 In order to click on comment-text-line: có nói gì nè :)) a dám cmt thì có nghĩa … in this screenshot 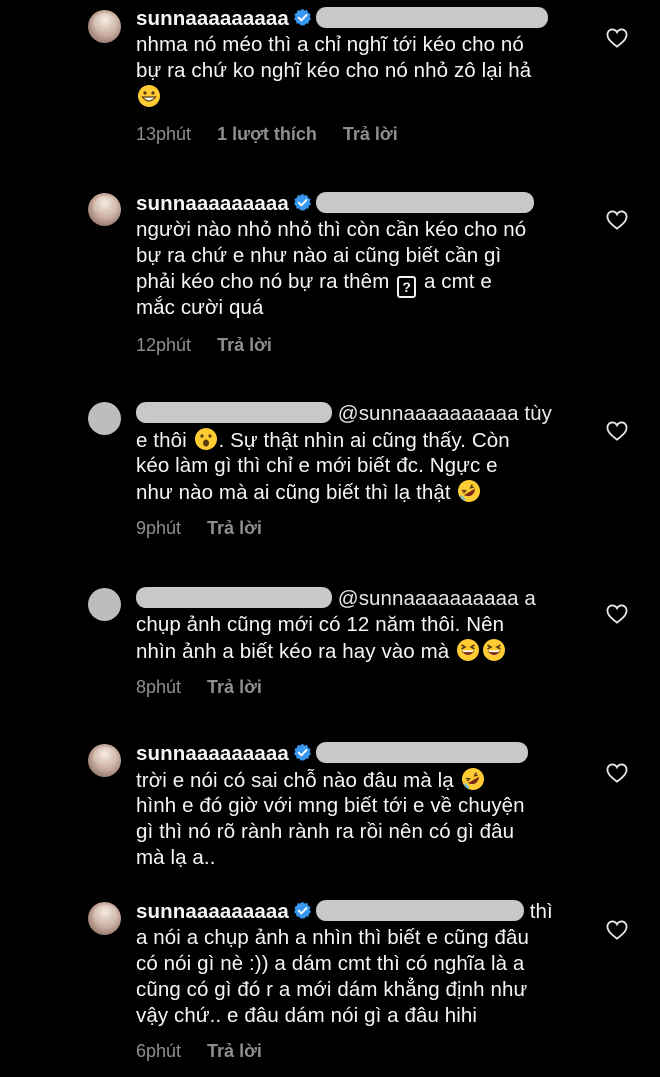, I will do `click(330, 963)`.